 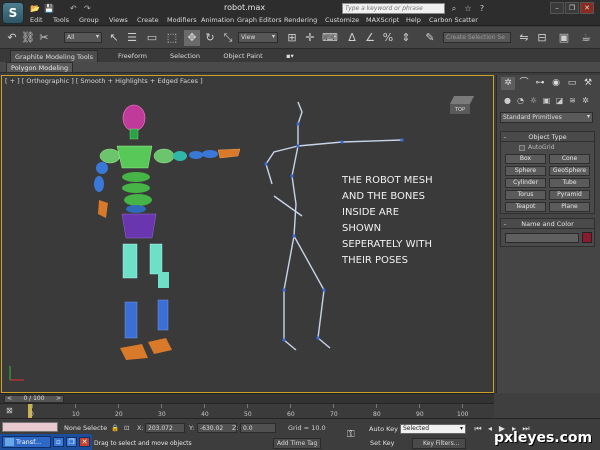 I want to click on time-slider-thumb: < 0 / 100 >, so click(x=34, y=399).